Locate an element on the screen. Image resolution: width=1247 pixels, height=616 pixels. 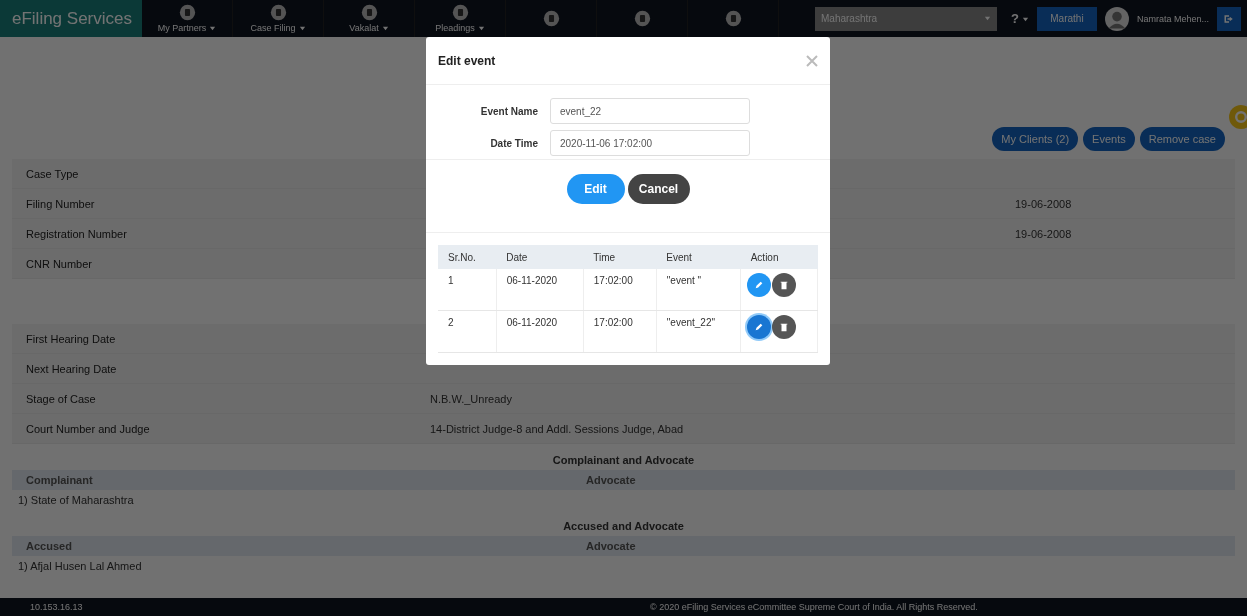
section-title: Accused and Advocate is located at coordinates (623, 526).